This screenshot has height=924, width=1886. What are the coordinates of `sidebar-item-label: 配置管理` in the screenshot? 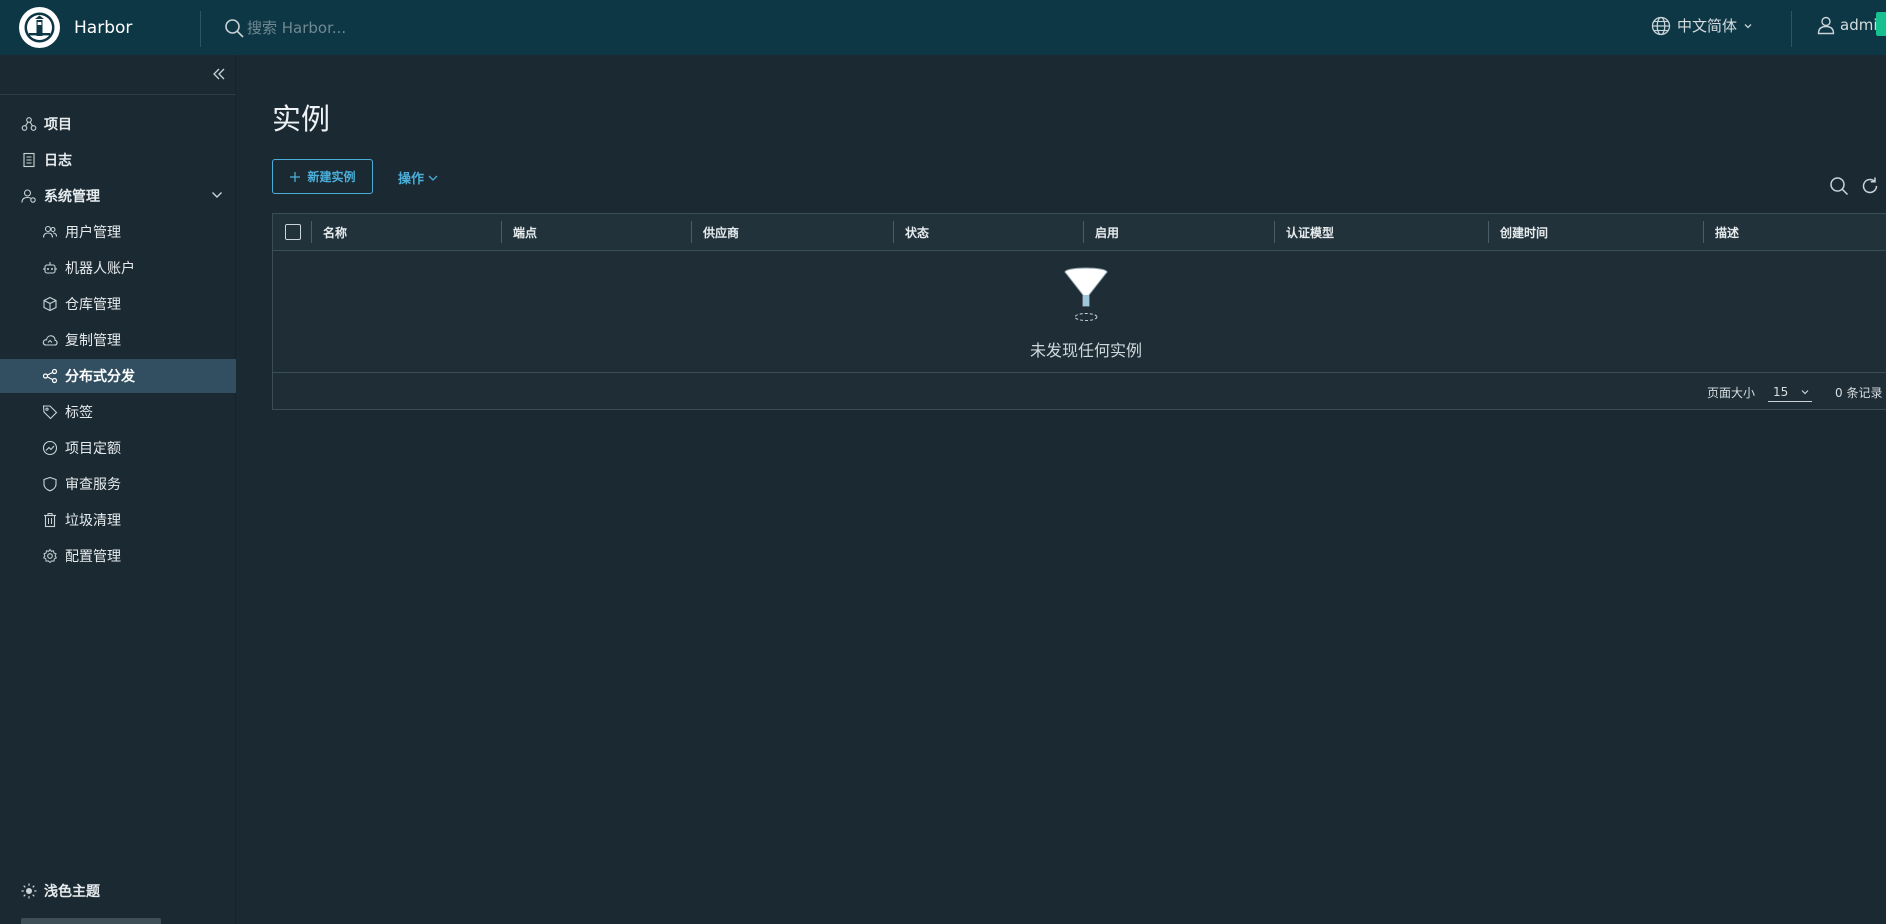 It's located at (93, 557).